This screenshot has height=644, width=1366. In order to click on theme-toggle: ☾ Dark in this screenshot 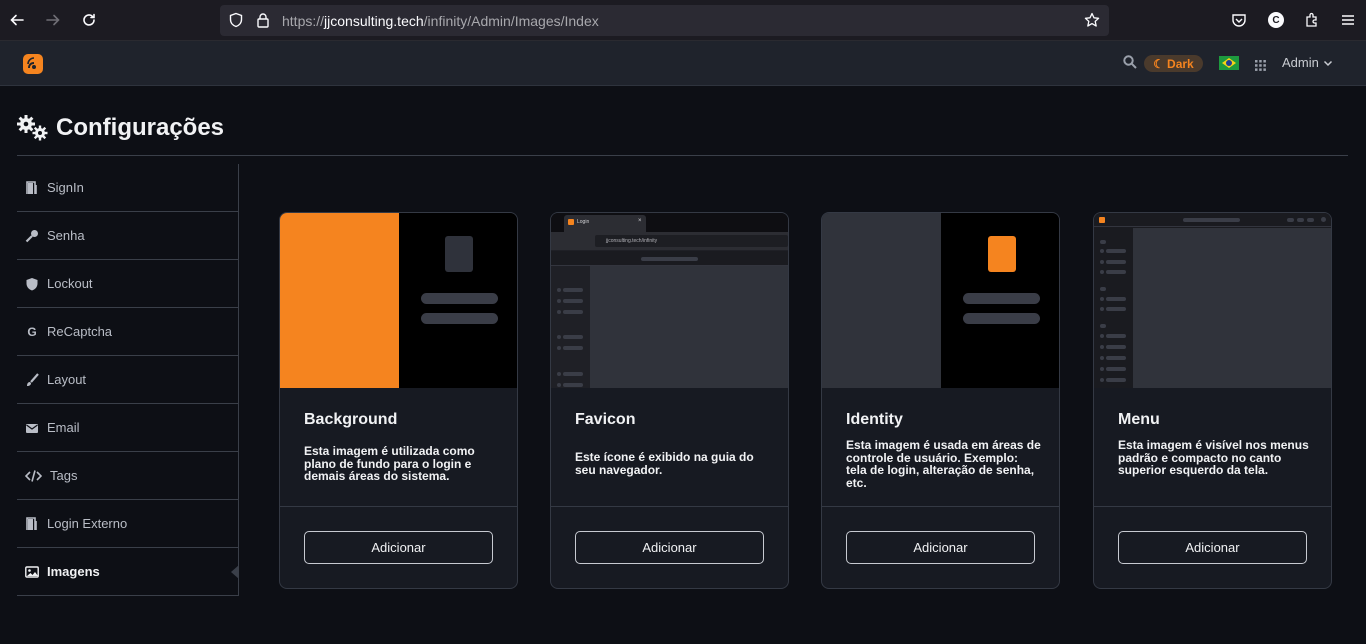, I will do `click(1173, 63)`.